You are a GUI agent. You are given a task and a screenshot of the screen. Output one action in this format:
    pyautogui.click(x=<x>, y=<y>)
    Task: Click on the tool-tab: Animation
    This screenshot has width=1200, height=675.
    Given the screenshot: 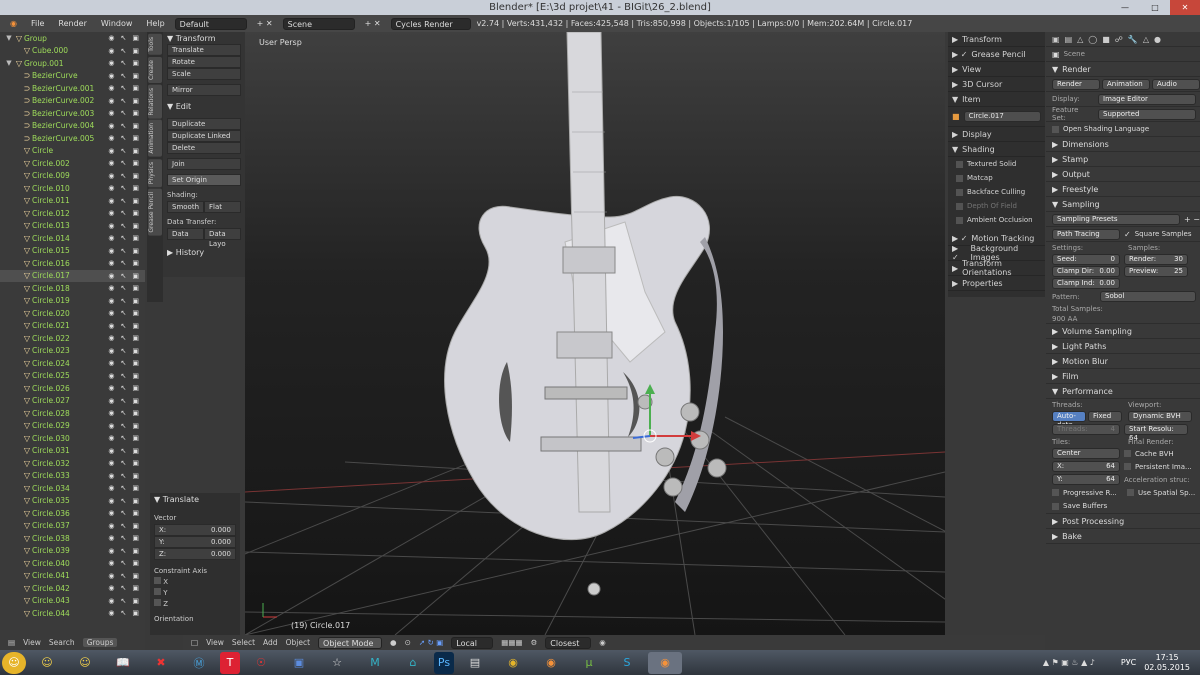 What is the action you would take?
    pyautogui.click(x=155, y=138)
    